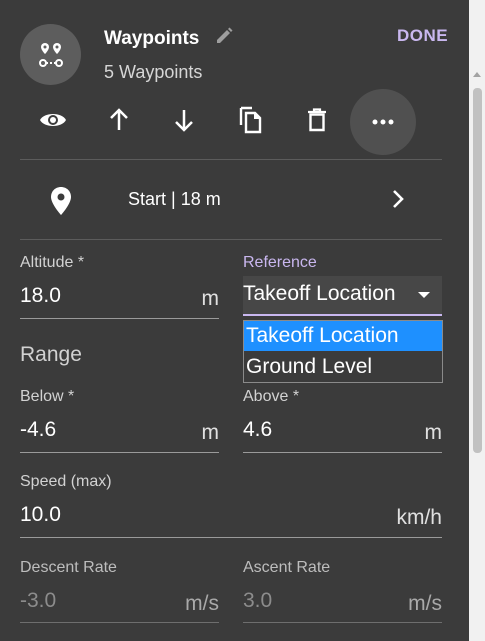 This screenshot has width=485, height=641. I want to click on scroll-up-arrow-icon, so click(477, 74).